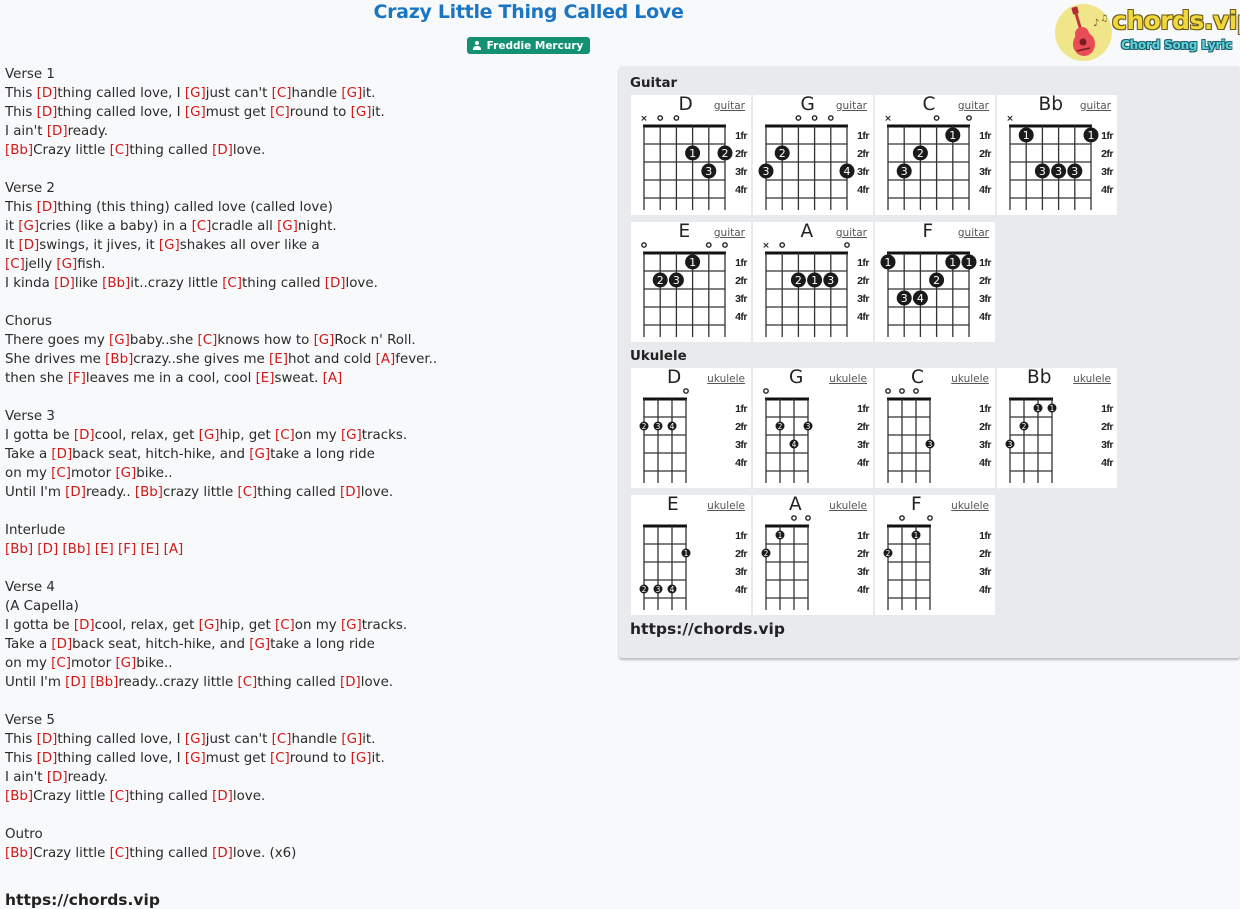 The width and height of the screenshot is (1240, 909). I want to click on ukulele-chord-card-F: 1fr 2fr 3fr 4fr 1 2 Fukulele, so click(935, 554).